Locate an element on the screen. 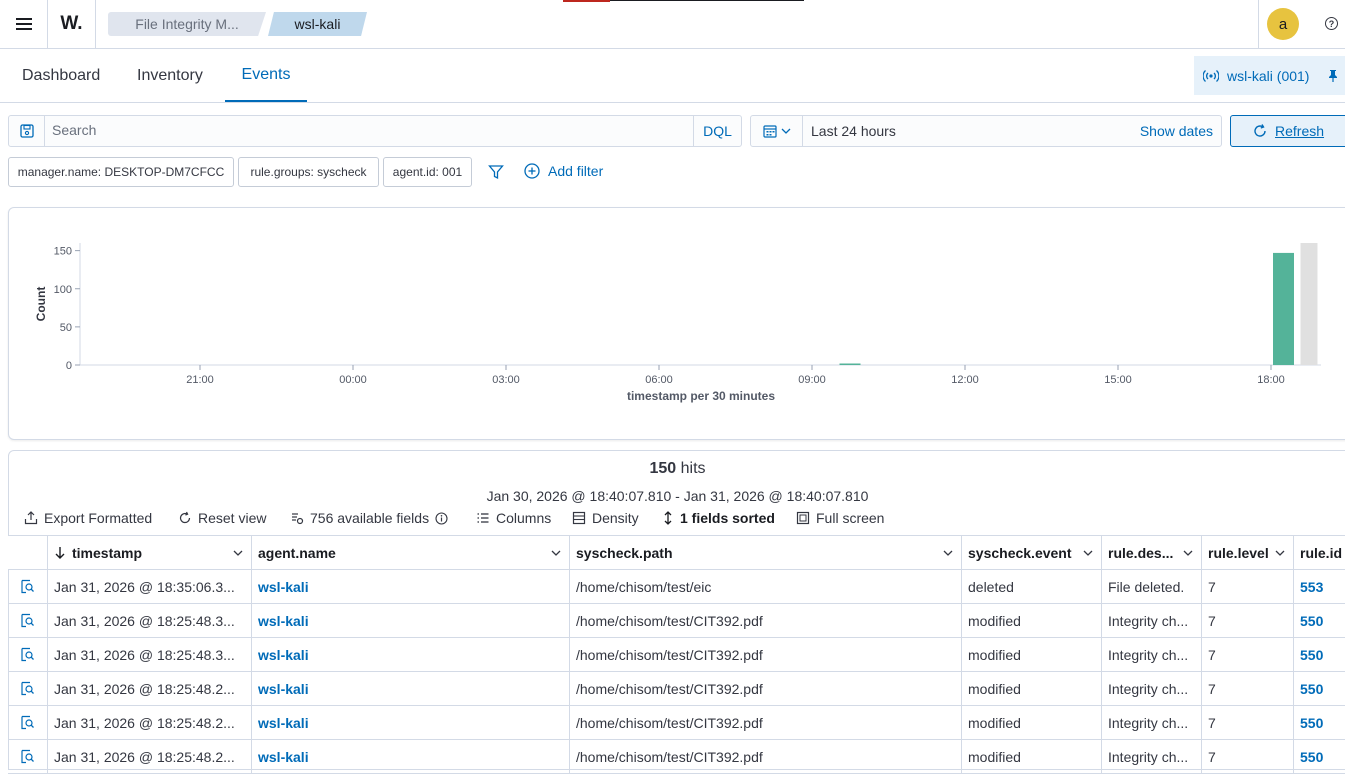 This screenshot has width=1345, height=774. calendar-icon is located at coordinates (769, 131).